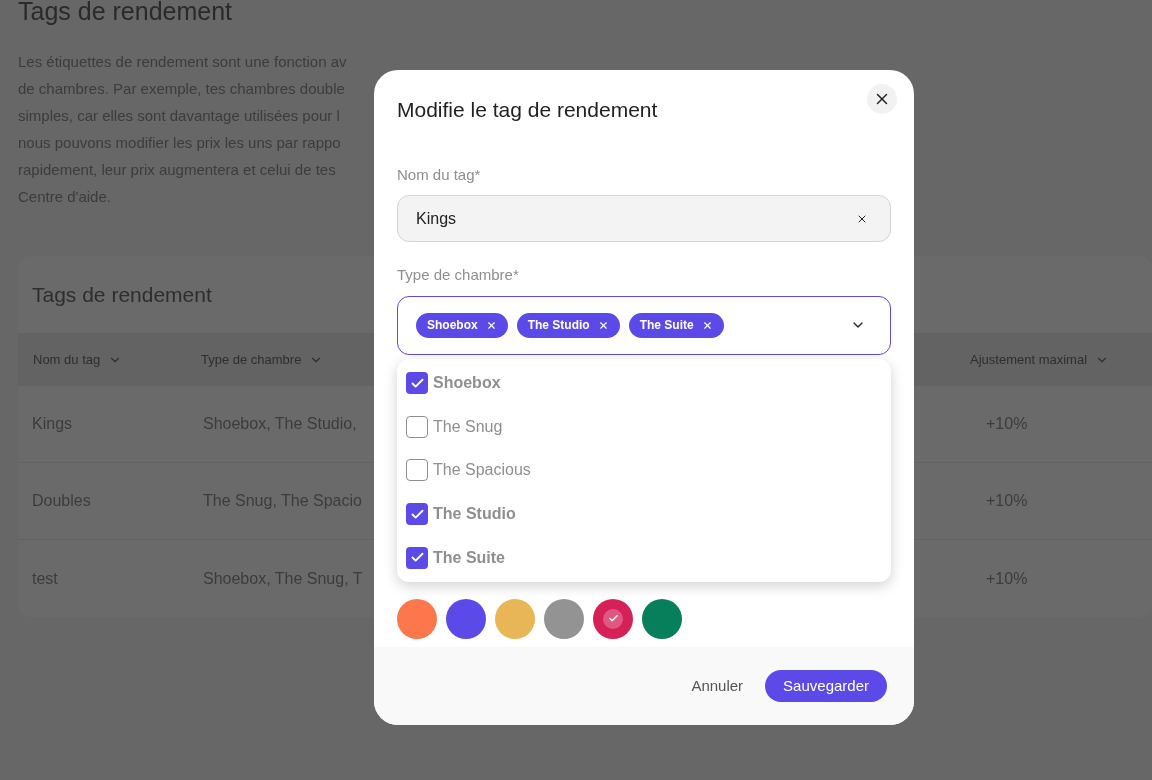  I want to click on dialog-title: Modifie le tag de rendement, so click(527, 110).